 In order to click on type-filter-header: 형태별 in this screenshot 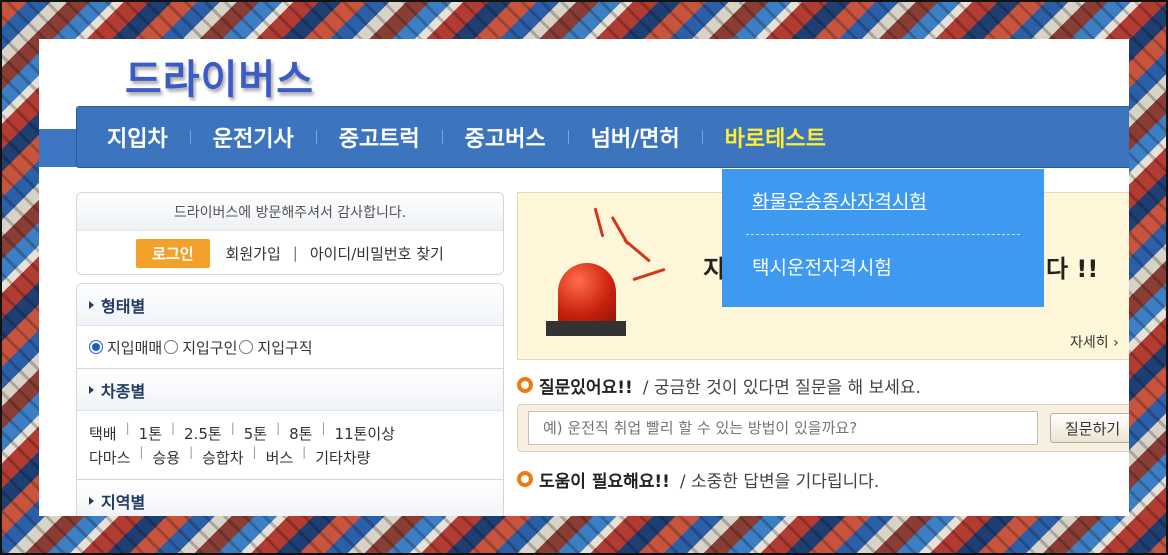, I will do `click(290, 305)`.